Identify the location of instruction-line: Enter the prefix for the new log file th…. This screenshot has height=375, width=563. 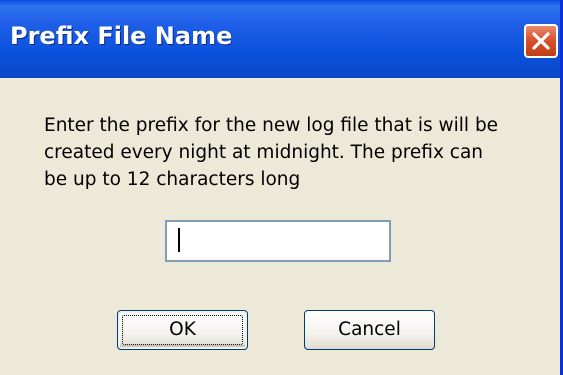
(271, 125).